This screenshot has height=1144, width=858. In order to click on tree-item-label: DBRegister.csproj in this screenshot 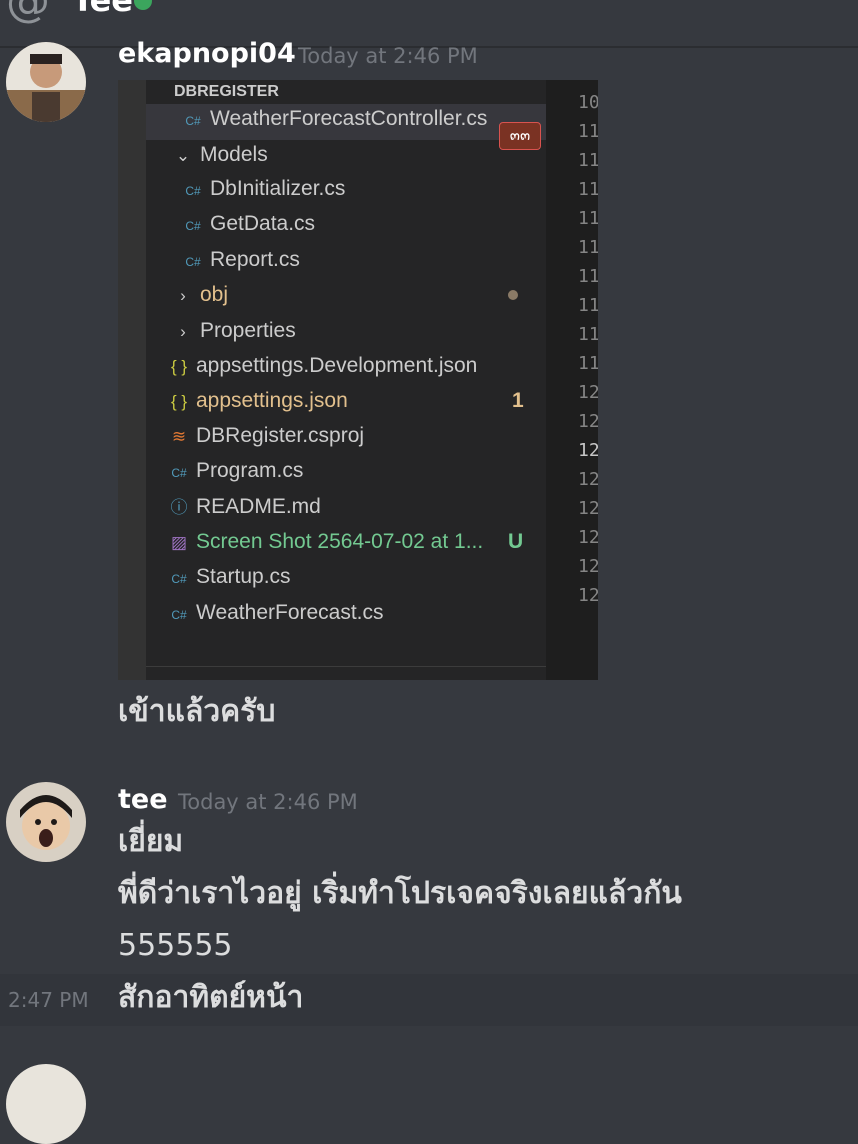, I will do `click(280, 435)`.